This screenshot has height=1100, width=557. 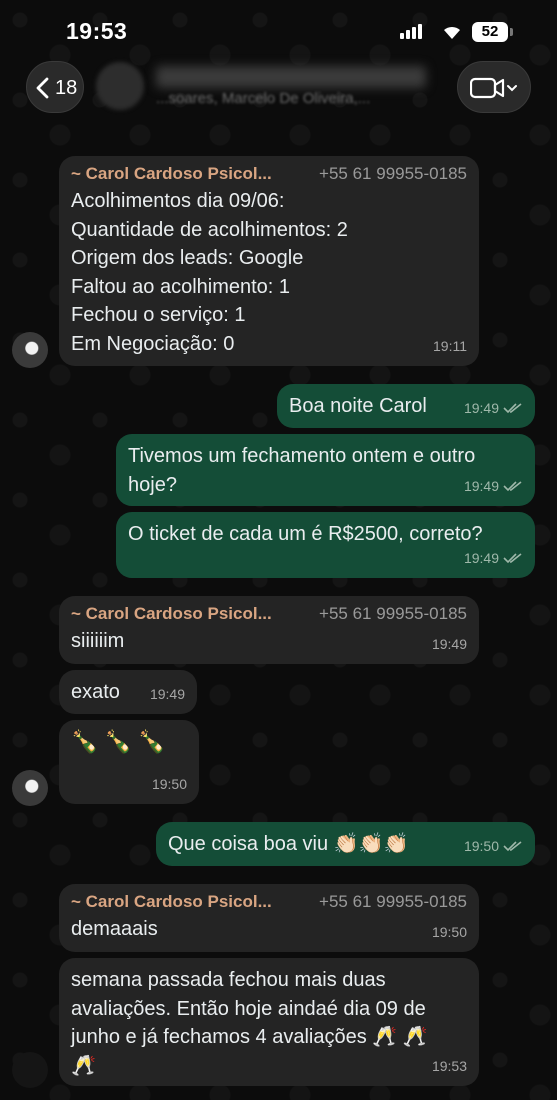 I want to click on champagne-emoji: 🍾 🍾 🍾, so click(x=118, y=741).